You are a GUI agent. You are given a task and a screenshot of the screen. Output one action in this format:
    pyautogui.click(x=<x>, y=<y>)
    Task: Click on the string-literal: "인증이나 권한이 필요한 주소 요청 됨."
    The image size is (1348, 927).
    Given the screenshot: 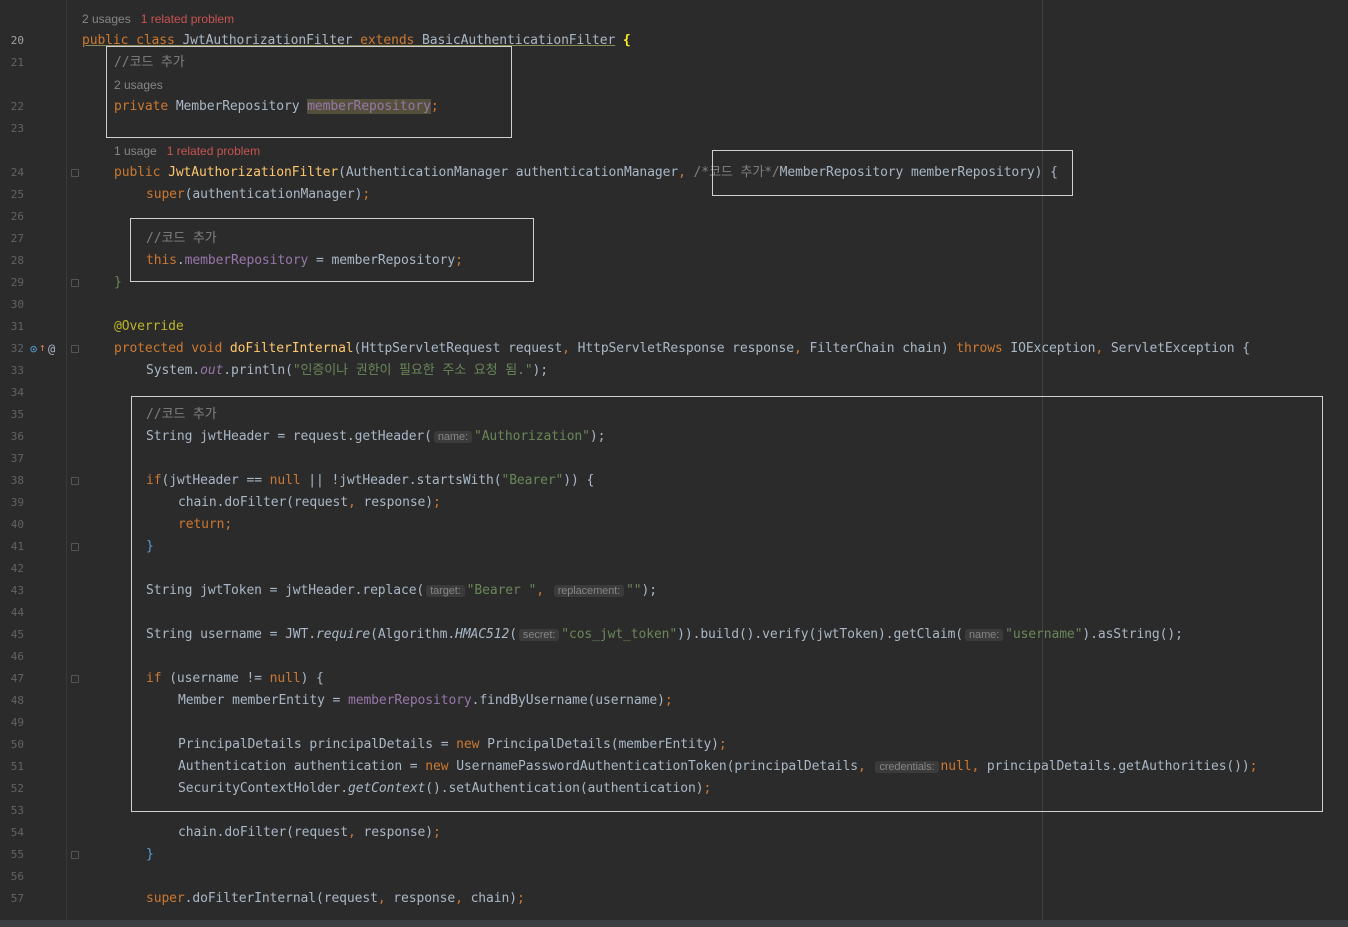 What is the action you would take?
    pyautogui.click(x=412, y=370)
    